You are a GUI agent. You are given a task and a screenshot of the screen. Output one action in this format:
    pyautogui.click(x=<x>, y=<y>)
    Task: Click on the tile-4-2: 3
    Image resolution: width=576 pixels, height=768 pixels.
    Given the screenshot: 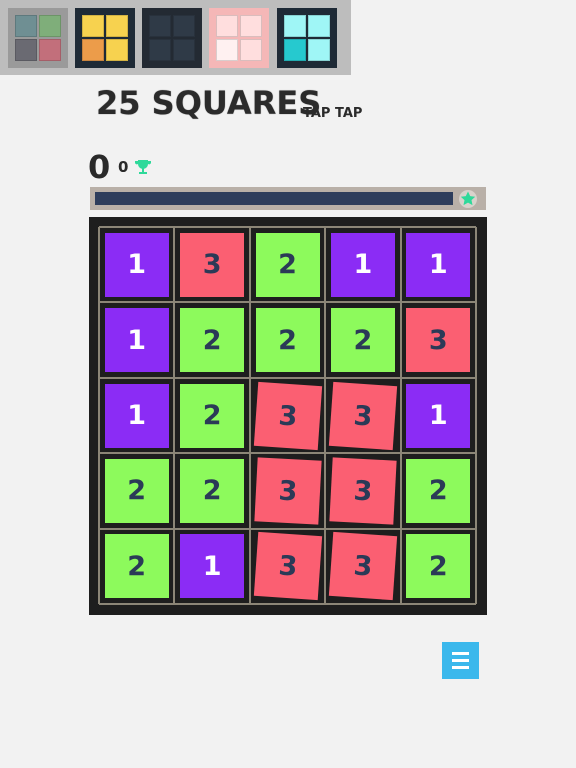 What is the action you would take?
    pyautogui.click(x=287, y=566)
    